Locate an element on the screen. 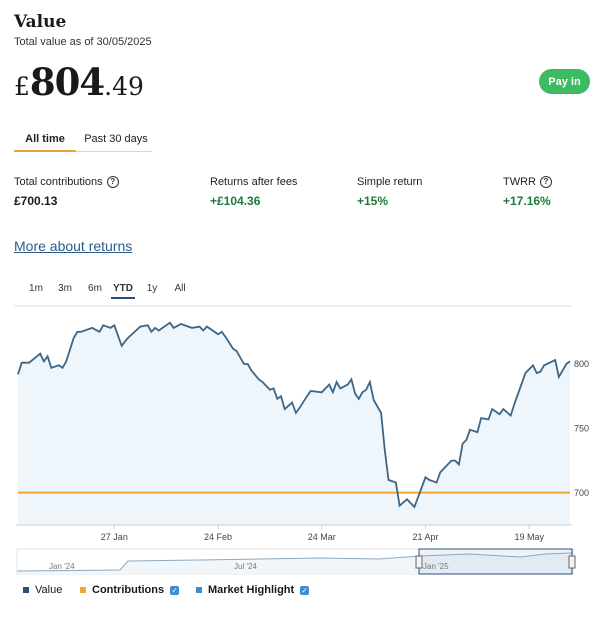  legend-market-highlight: Market Highlight ✓ is located at coordinates (253, 590).